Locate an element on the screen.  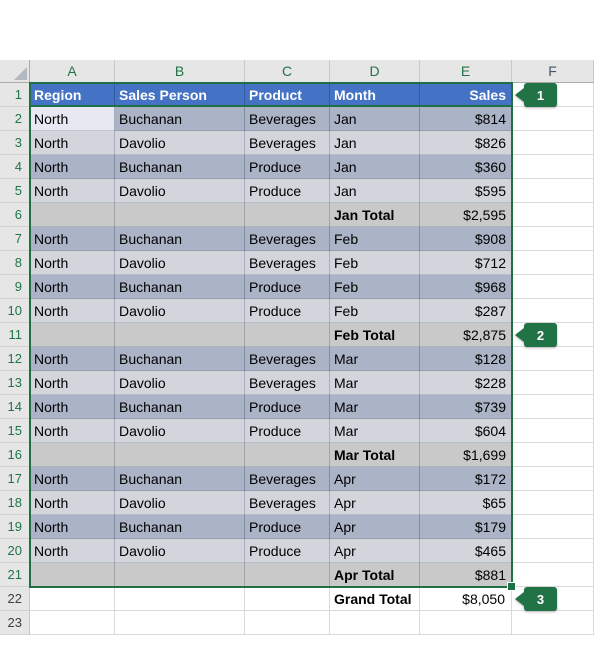
cell: $739 is located at coordinates (466, 407).